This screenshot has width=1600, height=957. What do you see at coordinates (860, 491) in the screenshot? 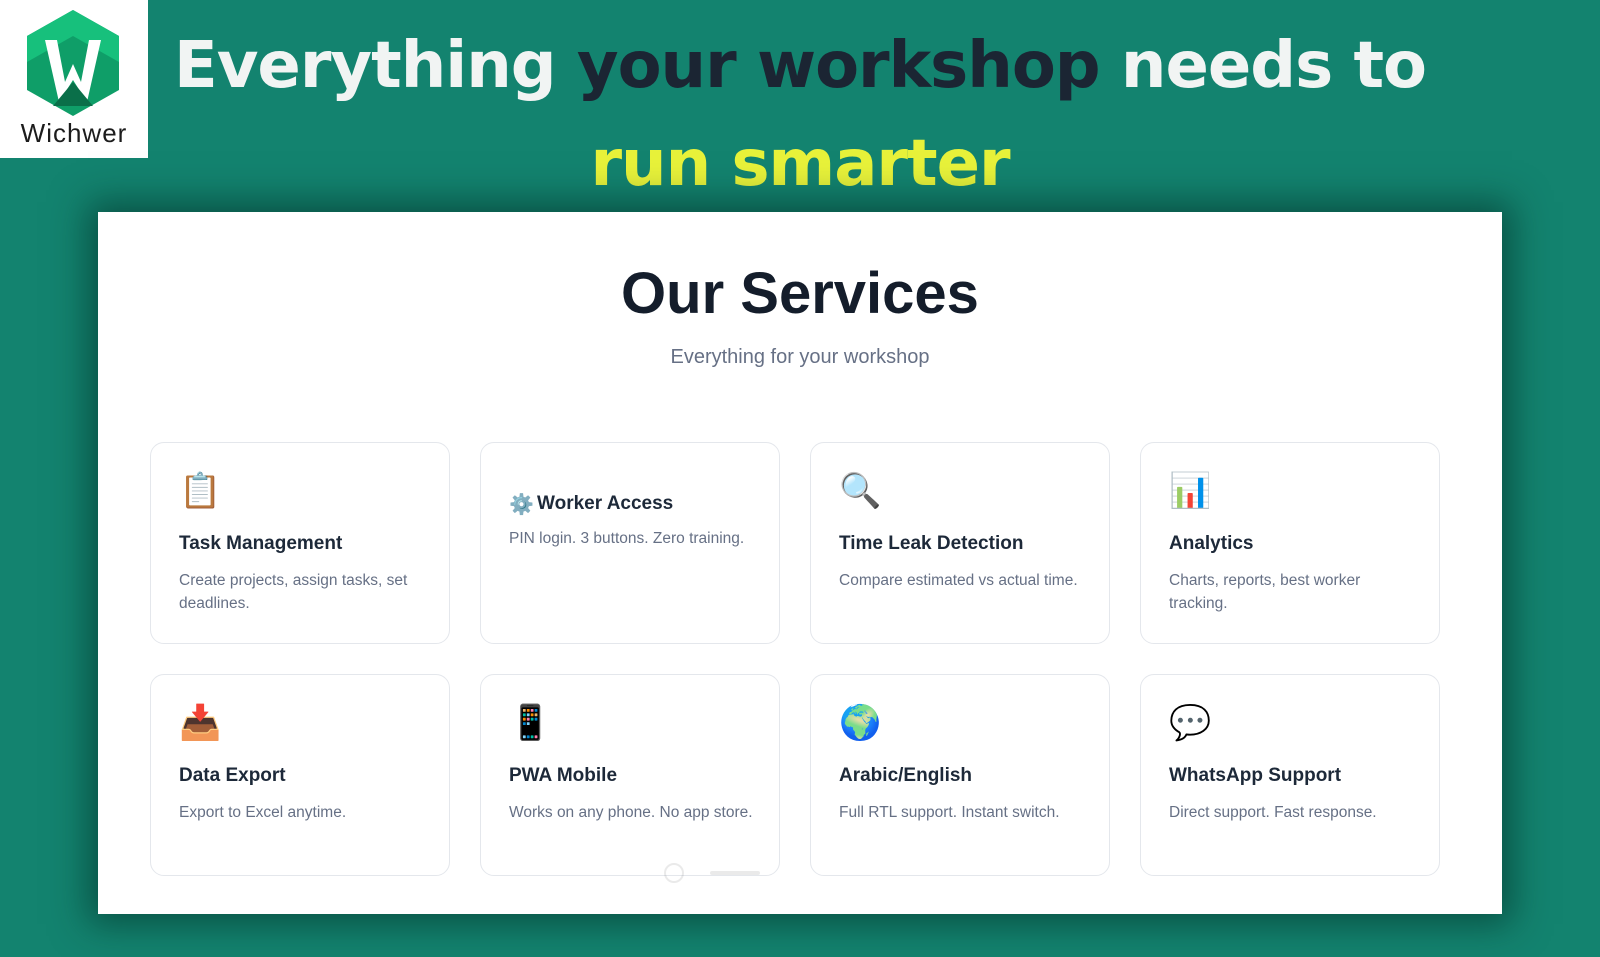
I see `magnifier-icon: 🔍` at bounding box center [860, 491].